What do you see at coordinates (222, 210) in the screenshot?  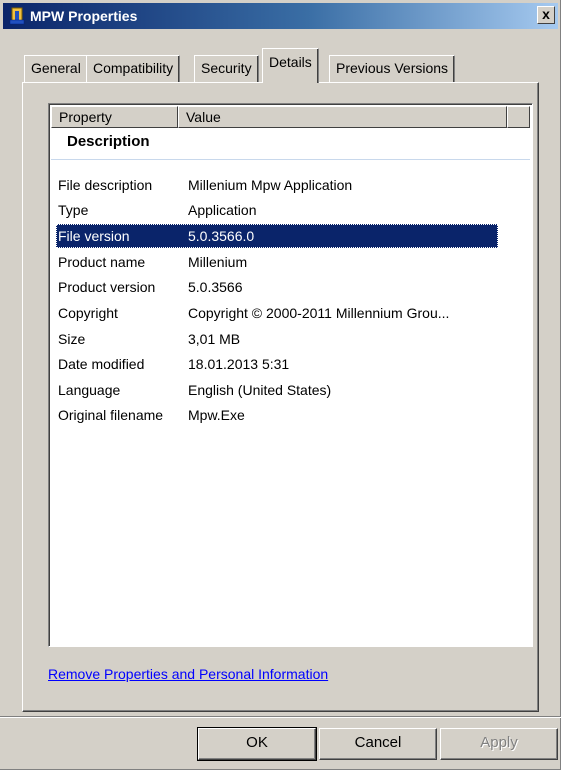 I see `property-value: Application` at bounding box center [222, 210].